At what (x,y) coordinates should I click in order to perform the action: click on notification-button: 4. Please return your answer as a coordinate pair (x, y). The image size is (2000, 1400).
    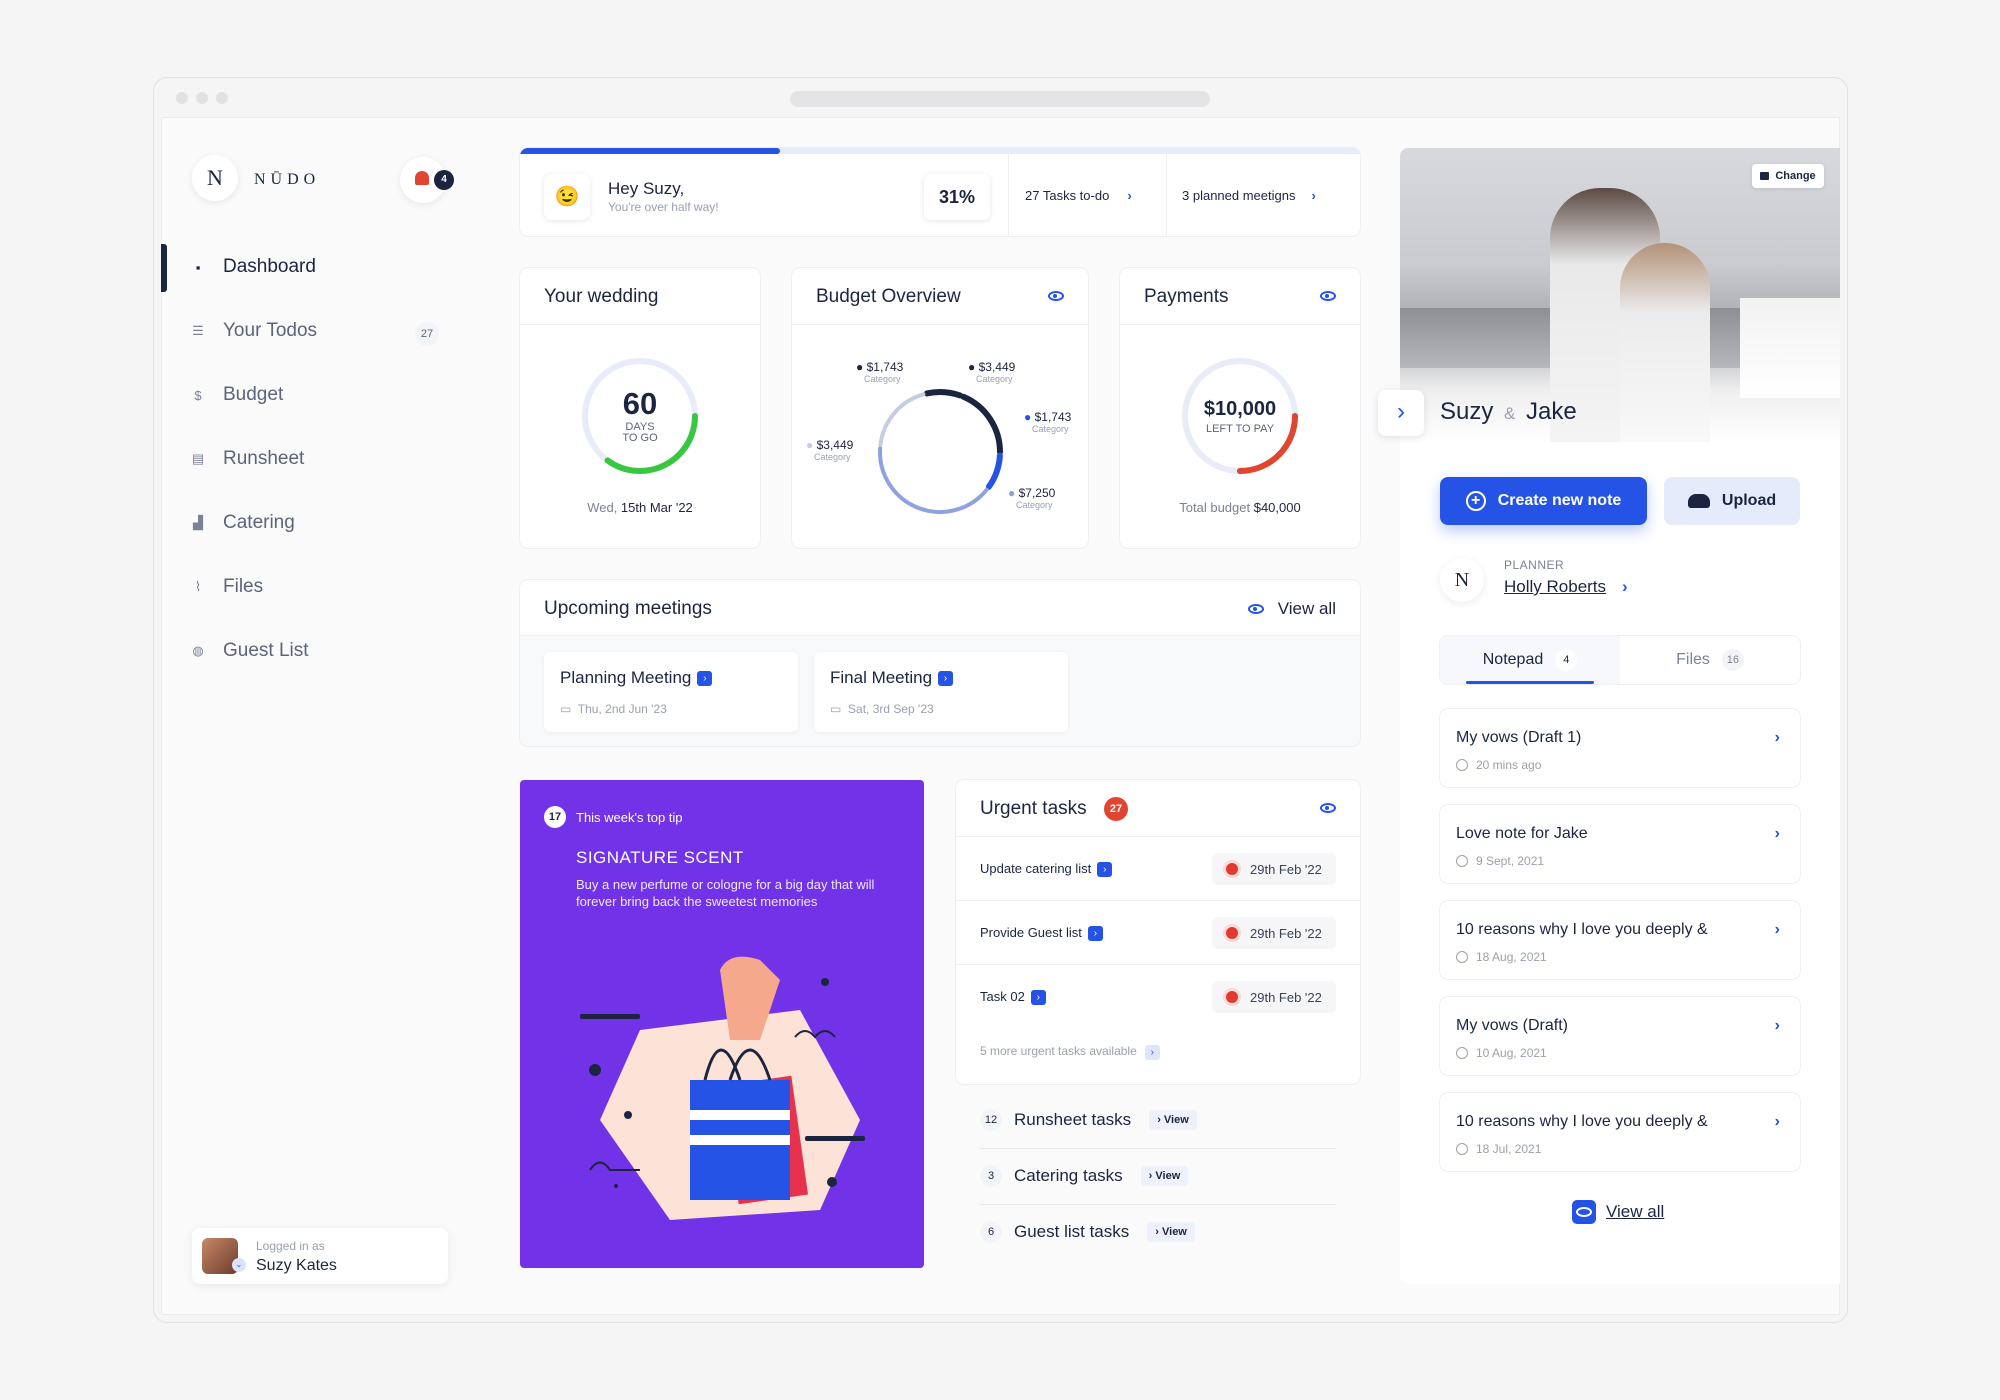
    Looking at the image, I should click on (427, 180).